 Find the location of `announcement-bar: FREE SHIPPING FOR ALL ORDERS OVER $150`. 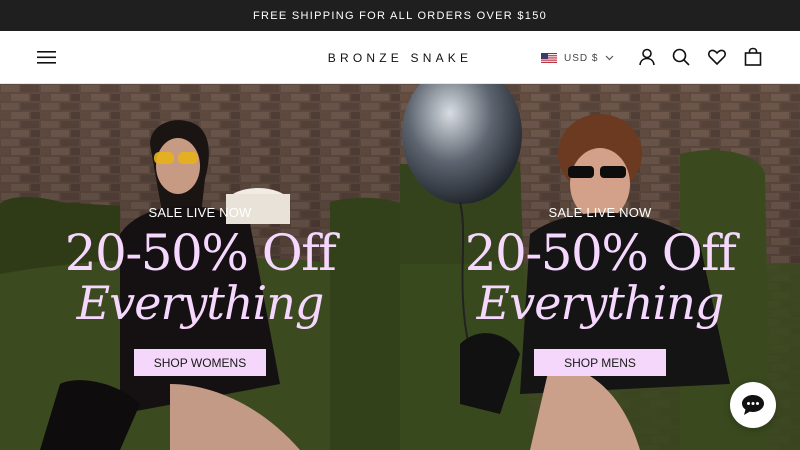

announcement-bar: FREE SHIPPING FOR ALL ORDERS OVER $150 is located at coordinates (400, 15).